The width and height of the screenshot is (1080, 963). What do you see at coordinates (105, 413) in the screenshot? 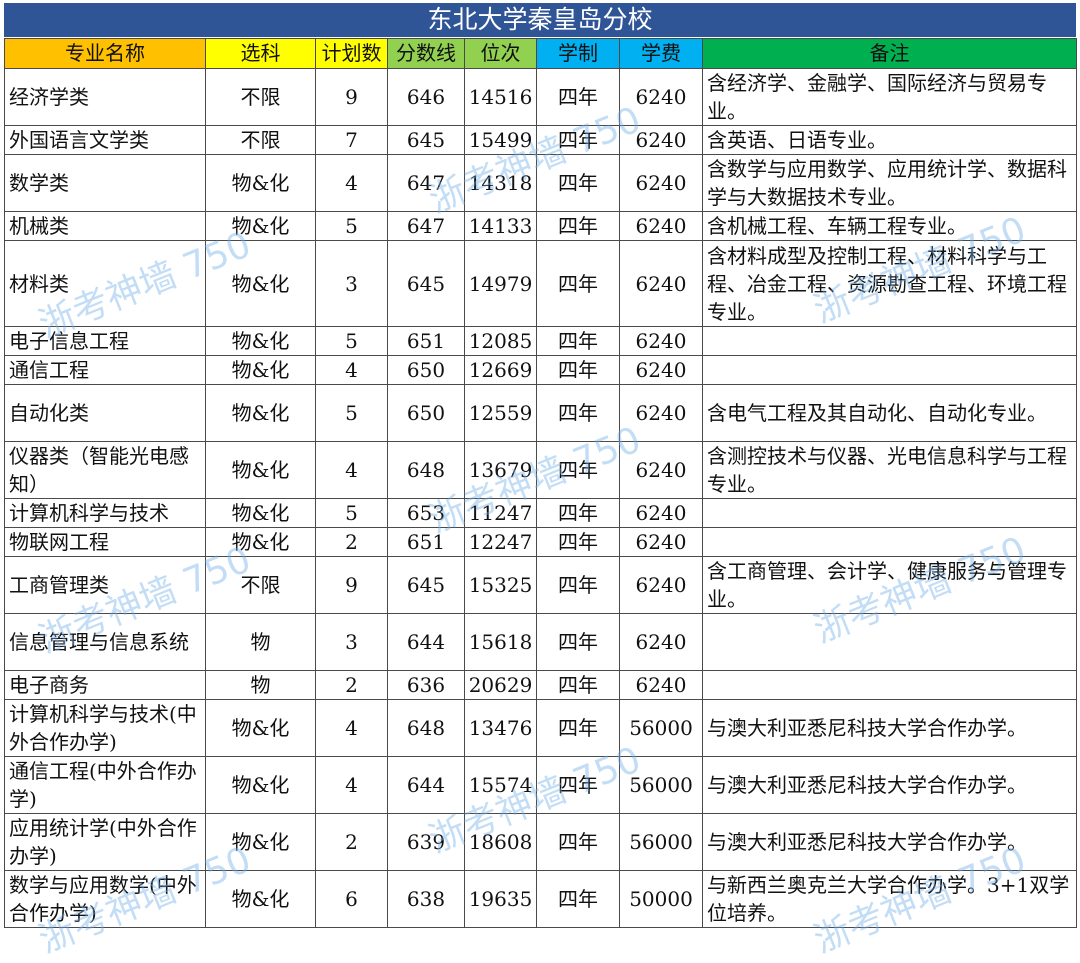
I see `major-cell: 自动化类` at bounding box center [105, 413].